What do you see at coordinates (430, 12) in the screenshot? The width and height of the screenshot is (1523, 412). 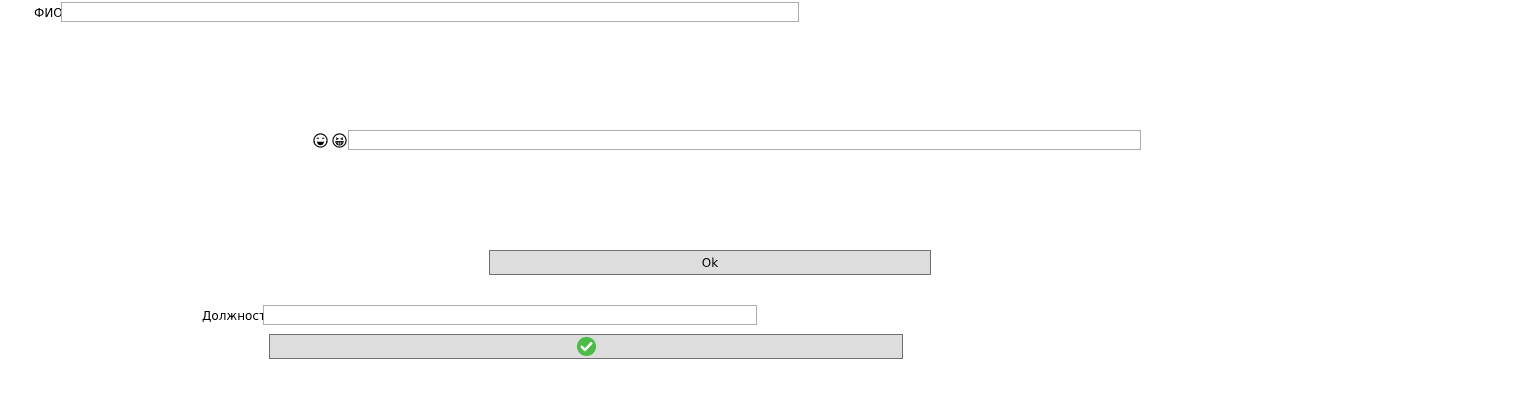 I see `fio-input` at bounding box center [430, 12].